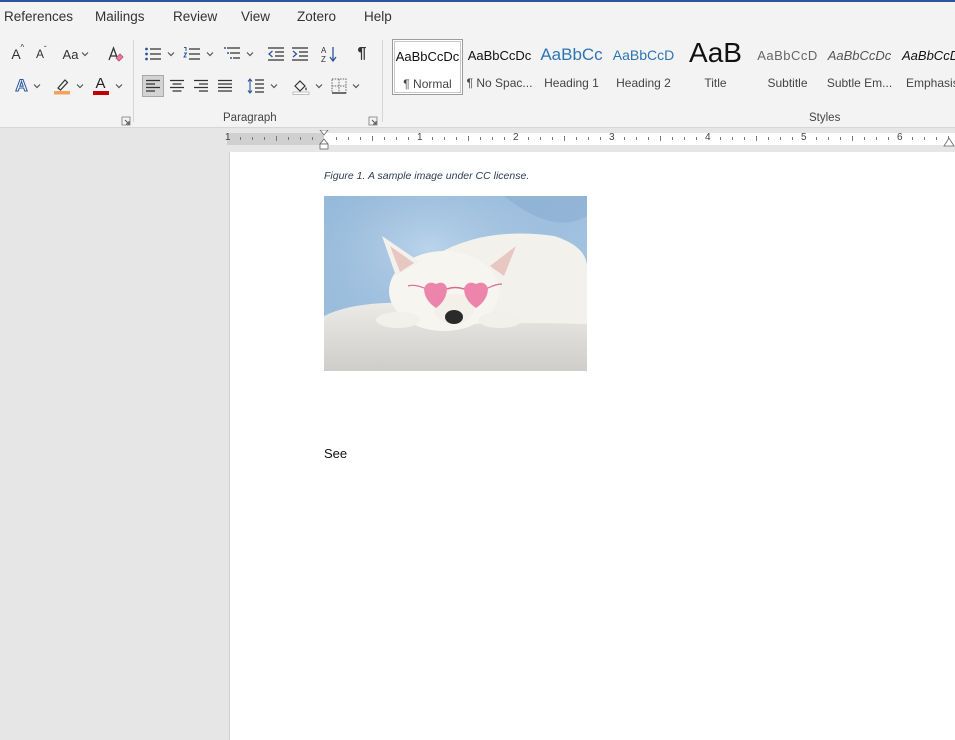 This screenshot has width=955, height=740. I want to click on change-case-button: Aa, so click(76, 54).